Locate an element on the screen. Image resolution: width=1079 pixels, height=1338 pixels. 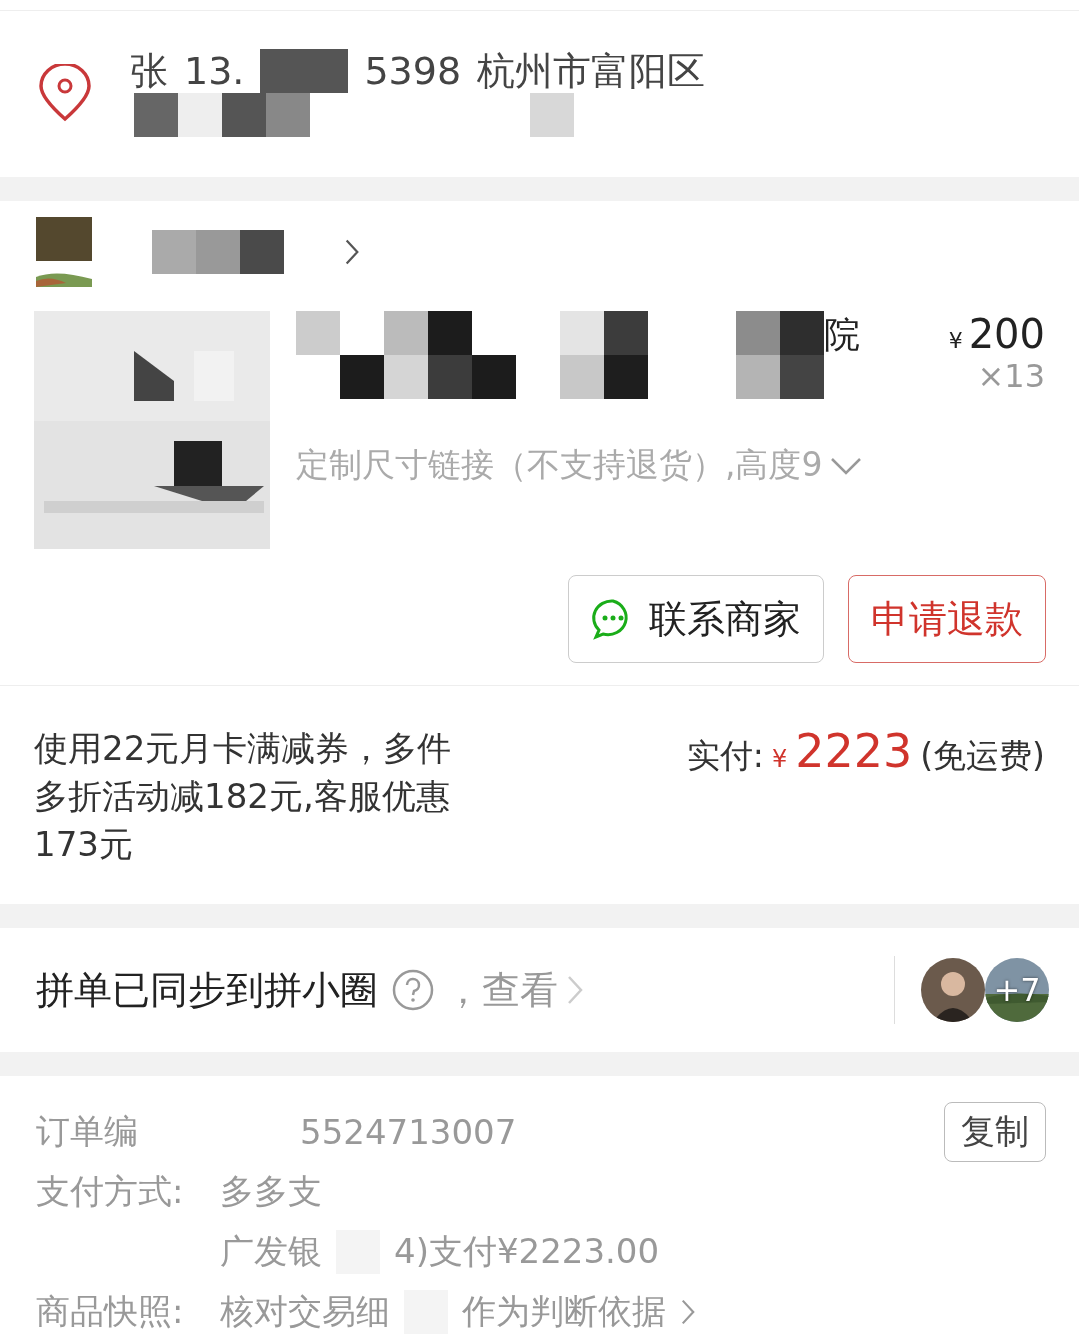
contact-merchant-button: 联系商家 is located at coordinates (696, 619).